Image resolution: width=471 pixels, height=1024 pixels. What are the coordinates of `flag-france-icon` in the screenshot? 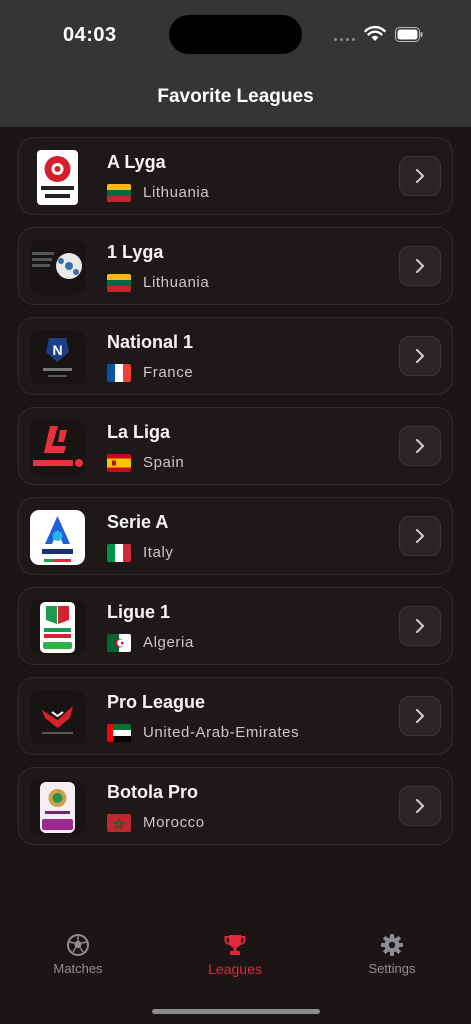 It's located at (119, 373).